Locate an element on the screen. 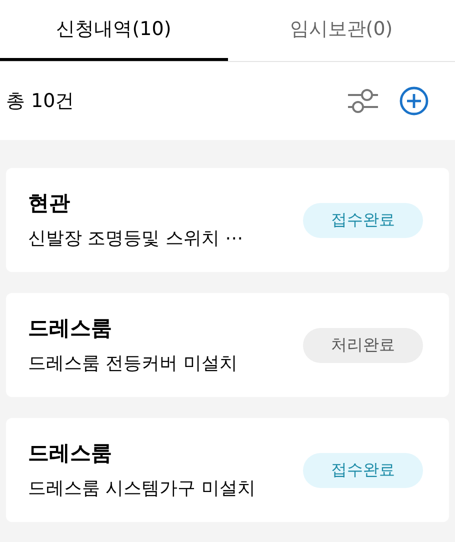 This screenshot has height=542, width=455. total-count: 총 10건 is located at coordinates (40, 101).